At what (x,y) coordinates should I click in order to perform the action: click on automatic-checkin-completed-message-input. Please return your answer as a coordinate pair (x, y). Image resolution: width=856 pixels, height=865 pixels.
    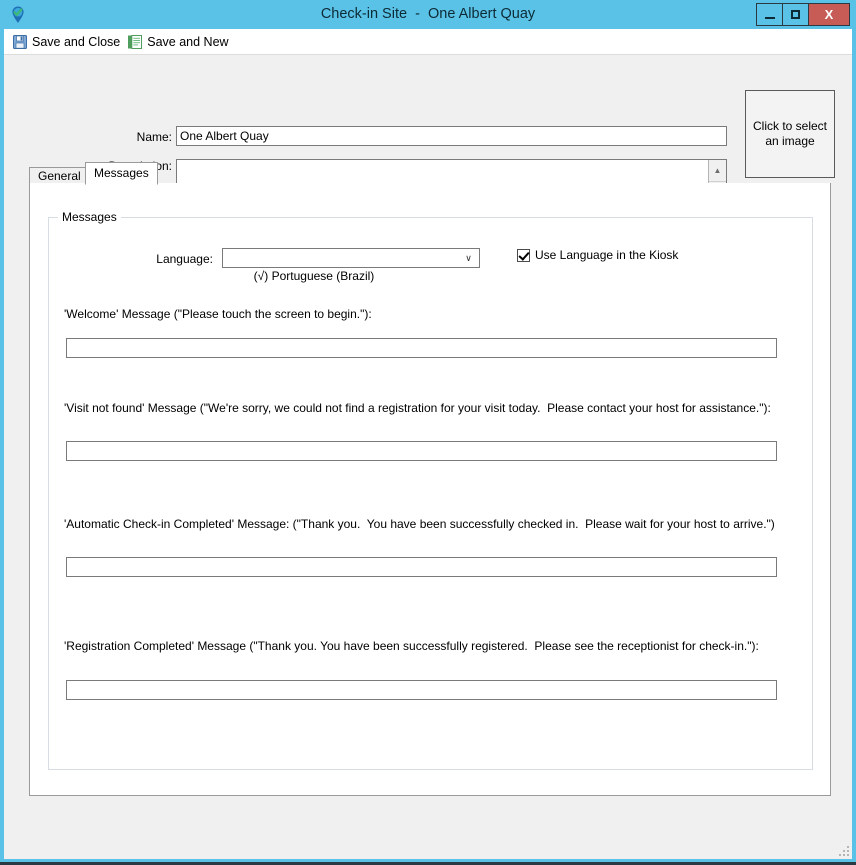
    Looking at the image, I should click on (421, 567).